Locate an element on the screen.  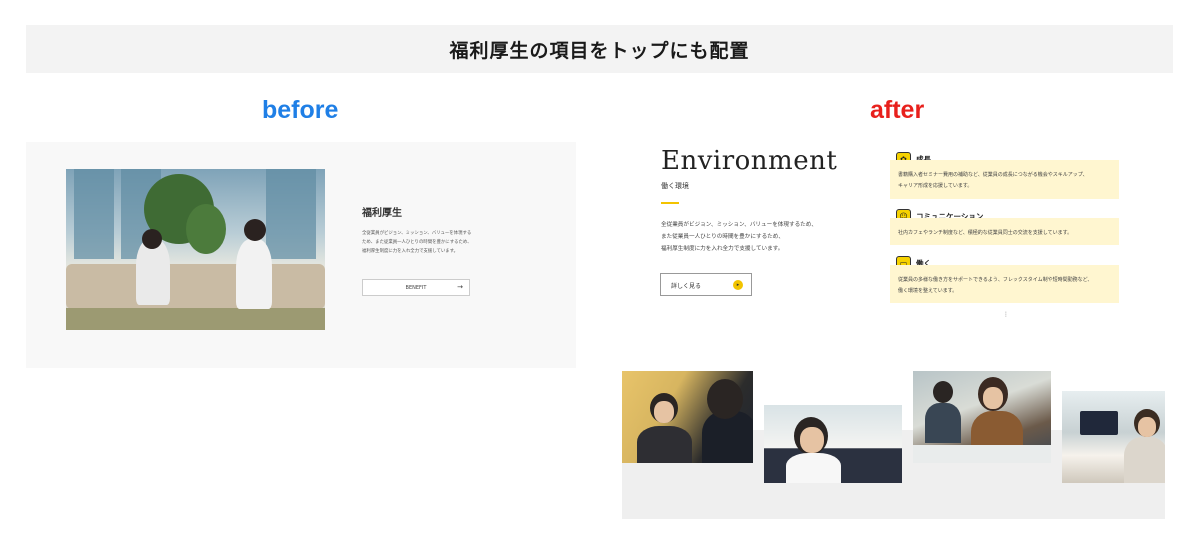
photo-remote-worker is located at coordinates (1113, 437).